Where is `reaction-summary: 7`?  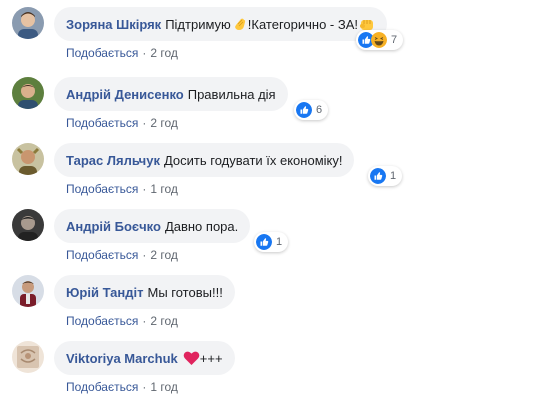 reaction-summary: 7 is located at coordinates (380, 40).